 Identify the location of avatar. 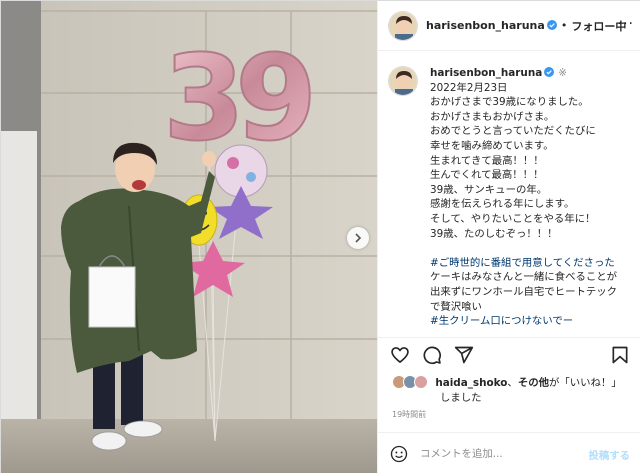
(403, 25).